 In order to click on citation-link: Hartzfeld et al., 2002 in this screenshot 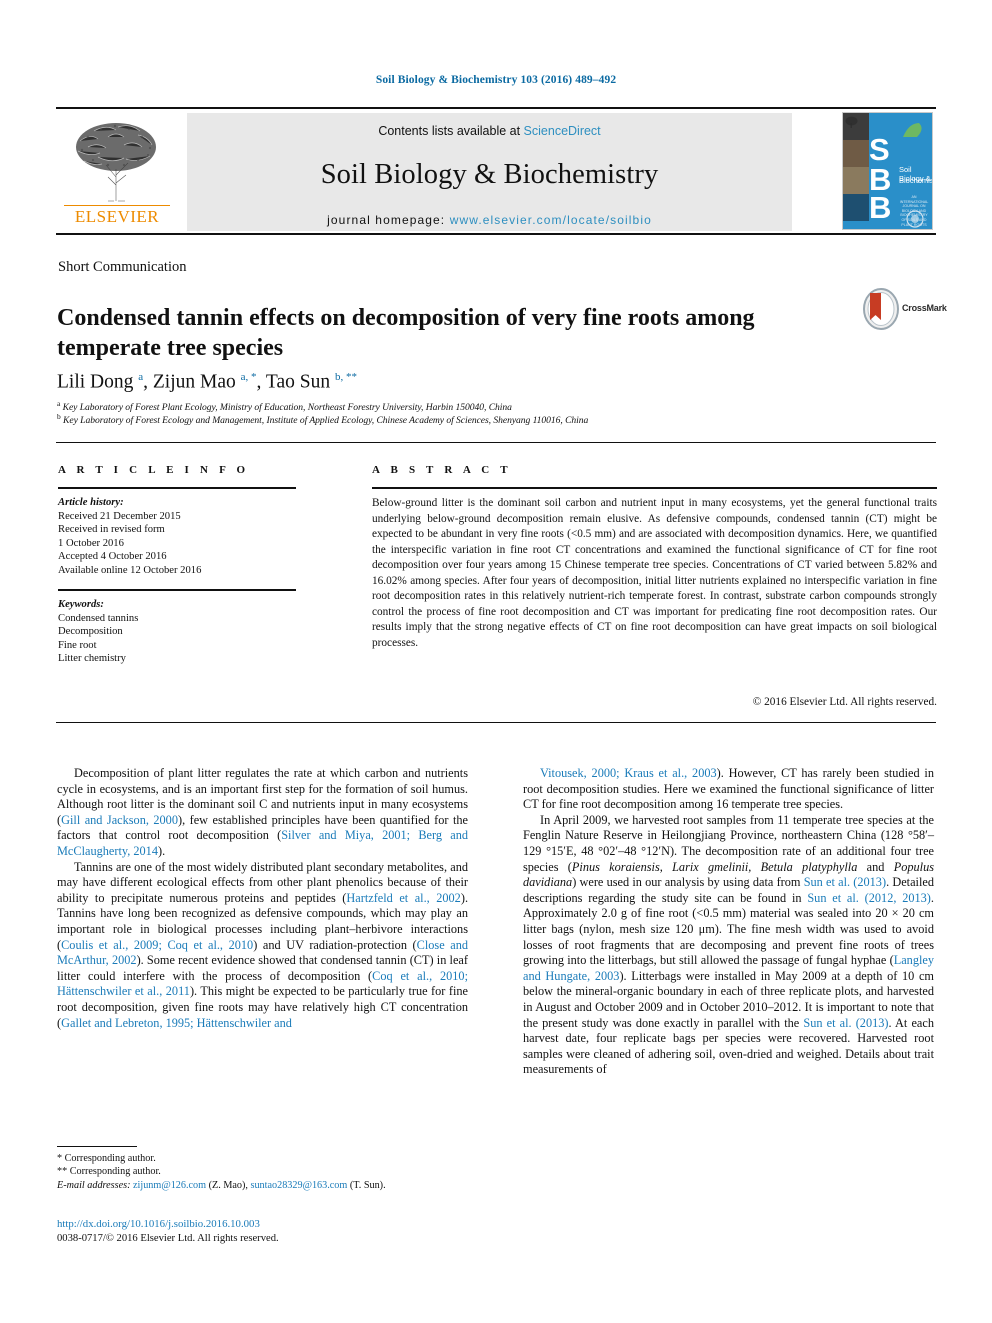, I will do `click(403, 898)`.